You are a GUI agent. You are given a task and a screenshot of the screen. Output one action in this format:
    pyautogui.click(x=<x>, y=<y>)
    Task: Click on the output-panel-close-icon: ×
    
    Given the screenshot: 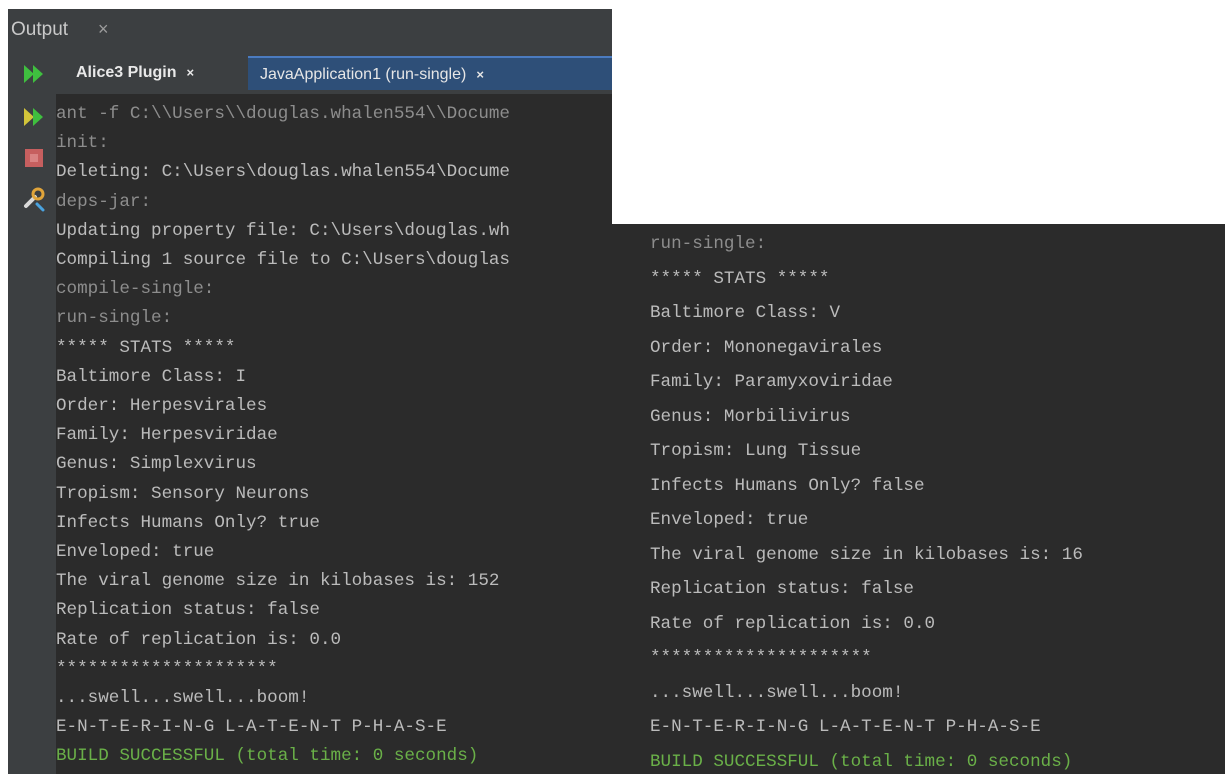 What is the action you would take?
    pyautogui.click(x=103, y=29)
    